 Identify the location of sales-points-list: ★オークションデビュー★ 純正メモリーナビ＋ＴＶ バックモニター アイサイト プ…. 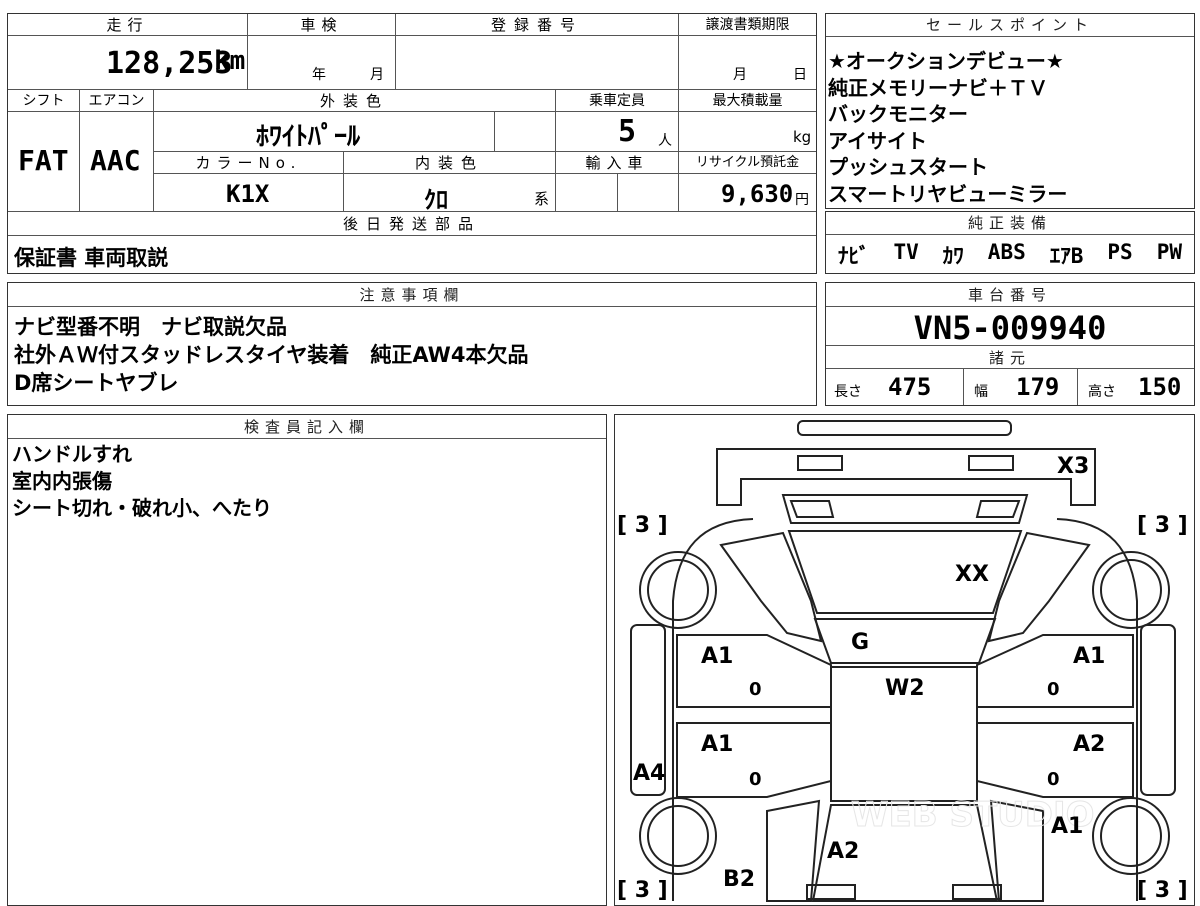
(947, 127).